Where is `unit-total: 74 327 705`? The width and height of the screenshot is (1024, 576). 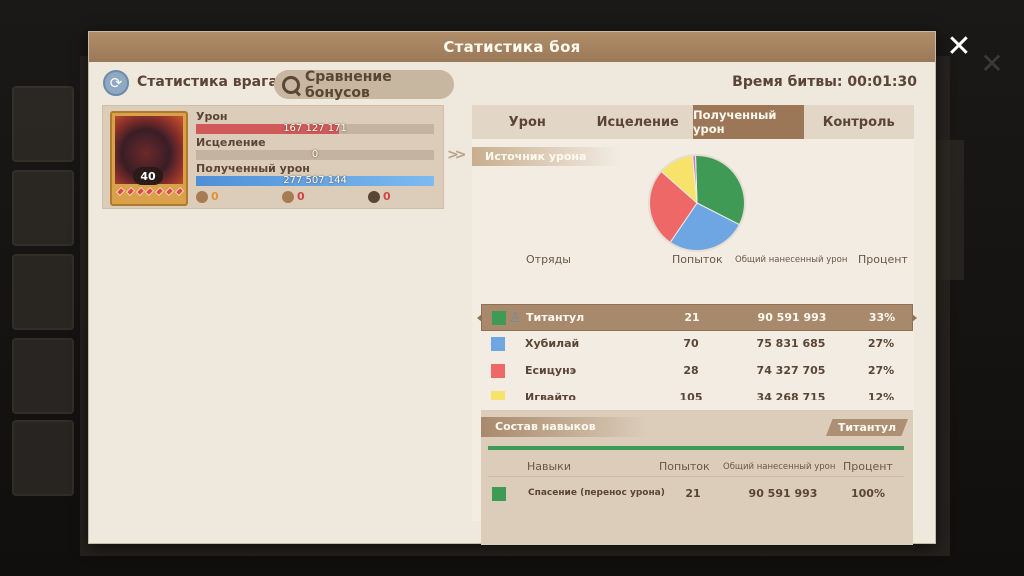
unit-total: 74 327 705 is located at coordinates (791, 370).